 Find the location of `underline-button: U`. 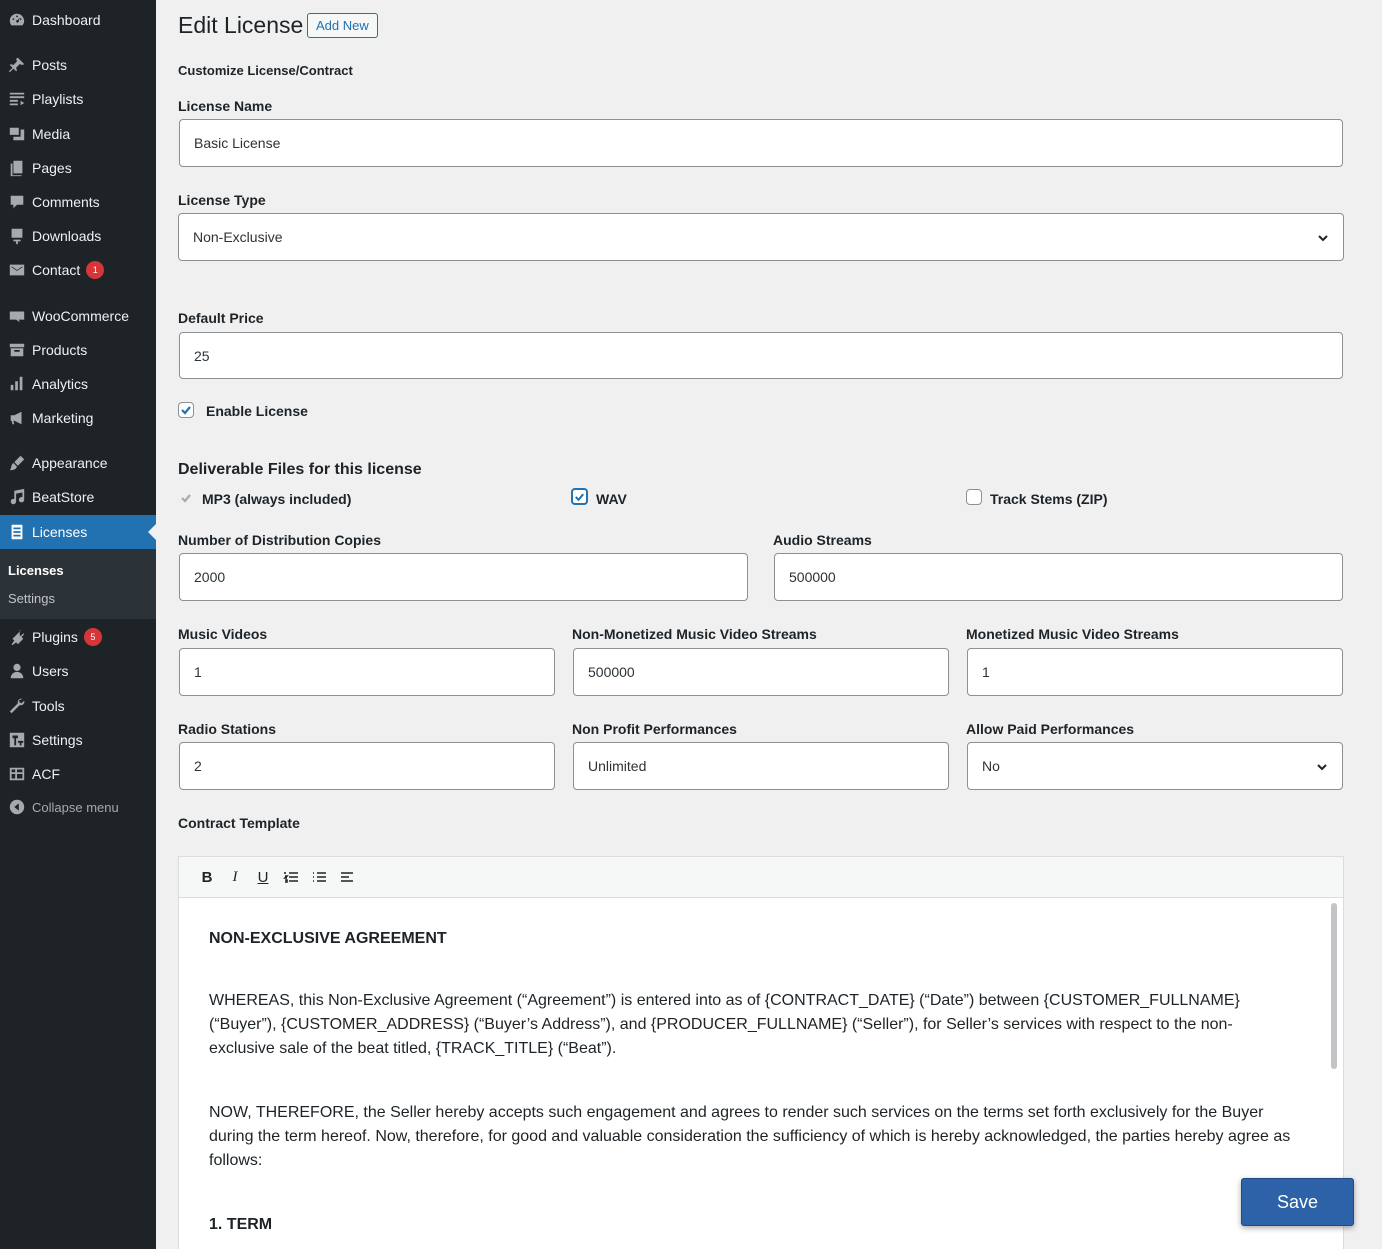

underline-button: U is located at coordinates (263, 877).